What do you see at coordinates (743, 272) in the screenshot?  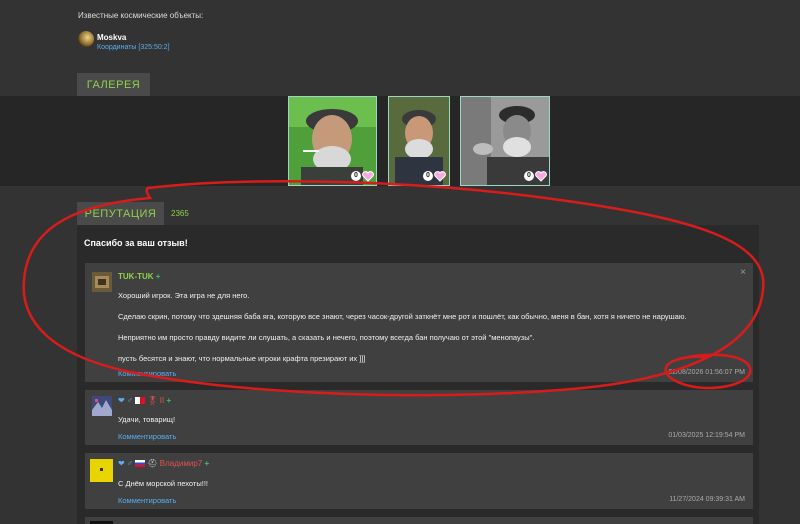 I see `close-icon: ×` at bounding box center [743, 272].